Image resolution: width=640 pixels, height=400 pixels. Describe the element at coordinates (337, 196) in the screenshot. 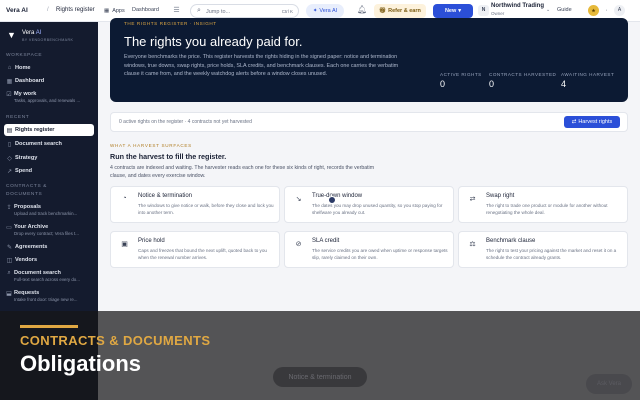

I see `card-title: True-down window` at that location.